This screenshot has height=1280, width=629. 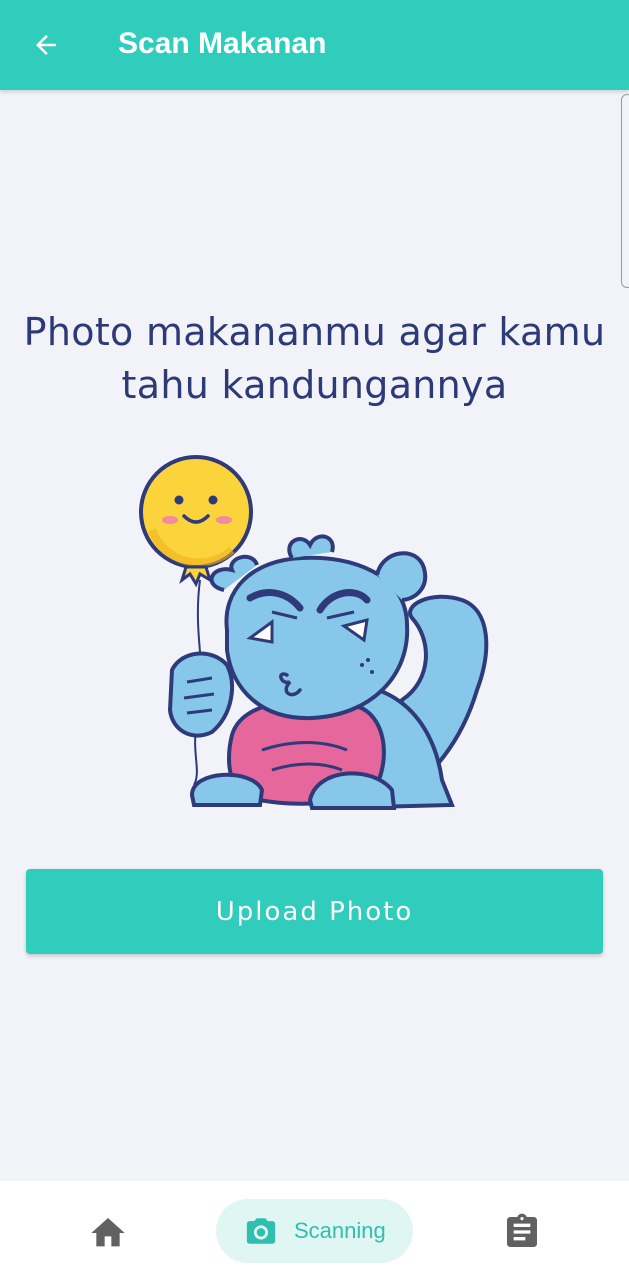 What do you see at coordinates (314, 385) in the screenshot?
I see `headline-line-2: tahu kandungannya` at bounding box center [314, 385].